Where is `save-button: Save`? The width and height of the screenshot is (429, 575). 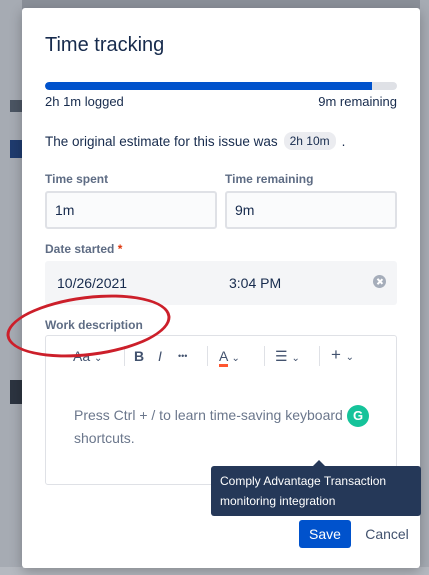
save-button: Save is located at coordinates (325, 534).